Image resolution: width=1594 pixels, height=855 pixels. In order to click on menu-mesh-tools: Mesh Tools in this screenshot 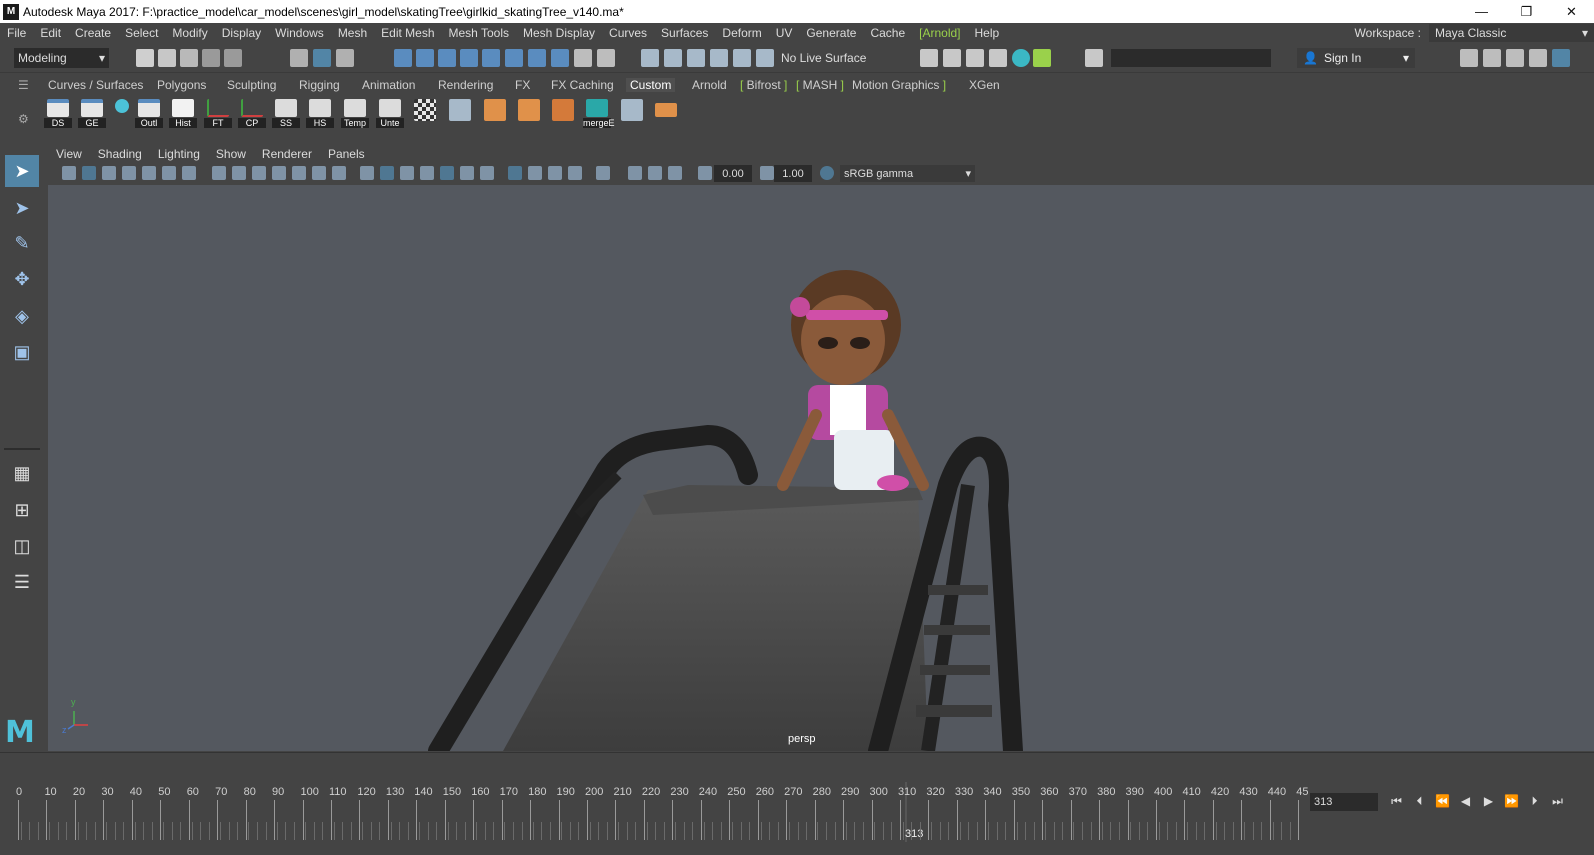, I will do `click(479, 33)`.